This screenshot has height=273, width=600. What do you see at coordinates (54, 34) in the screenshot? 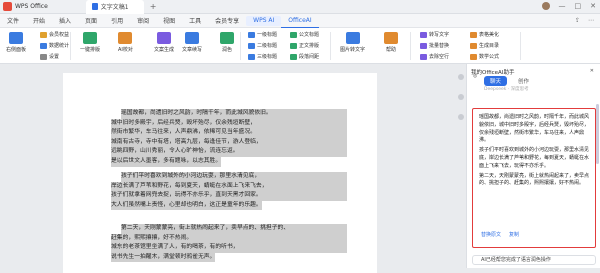
I see `ribbon-small-button: 会员权益` at bounding box center [54, 34].